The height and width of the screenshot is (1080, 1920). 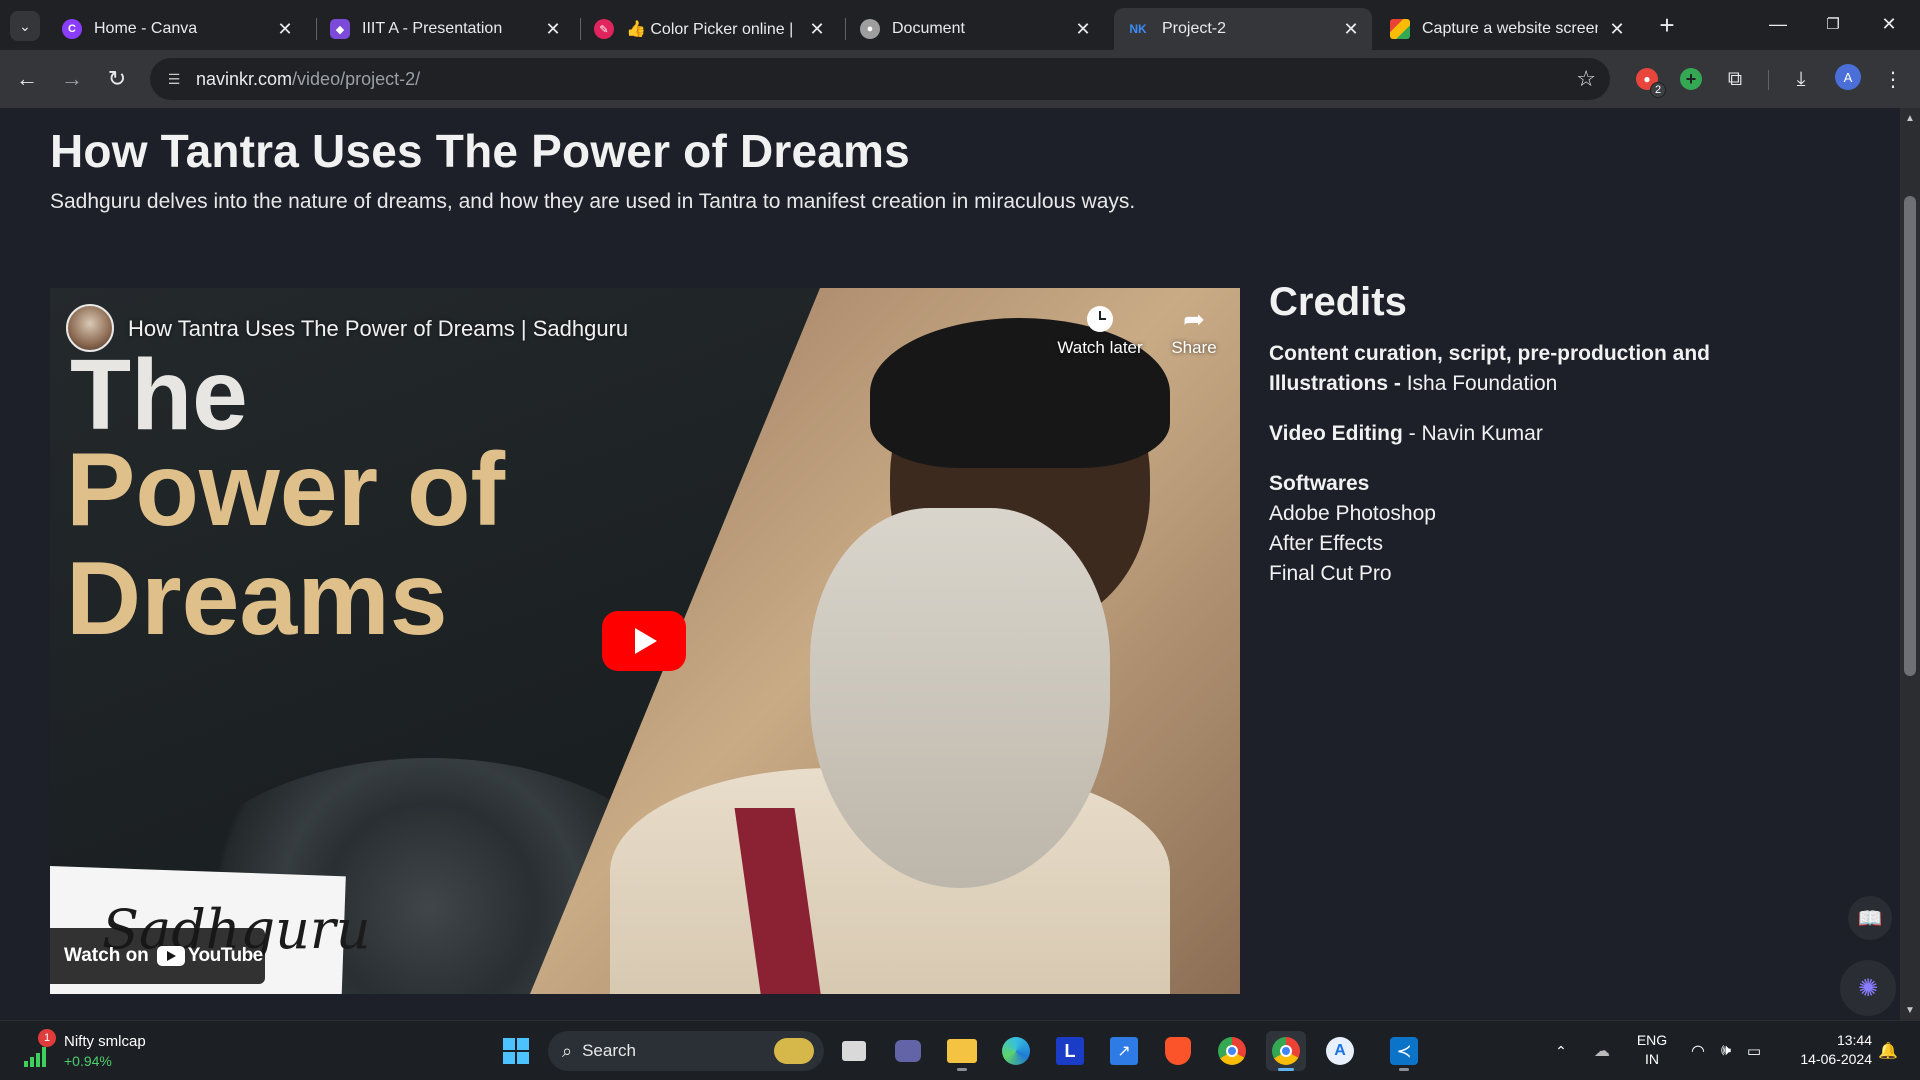 I want to click on thumbnail-text-power-of: Power of, so click(x=286, y=490).